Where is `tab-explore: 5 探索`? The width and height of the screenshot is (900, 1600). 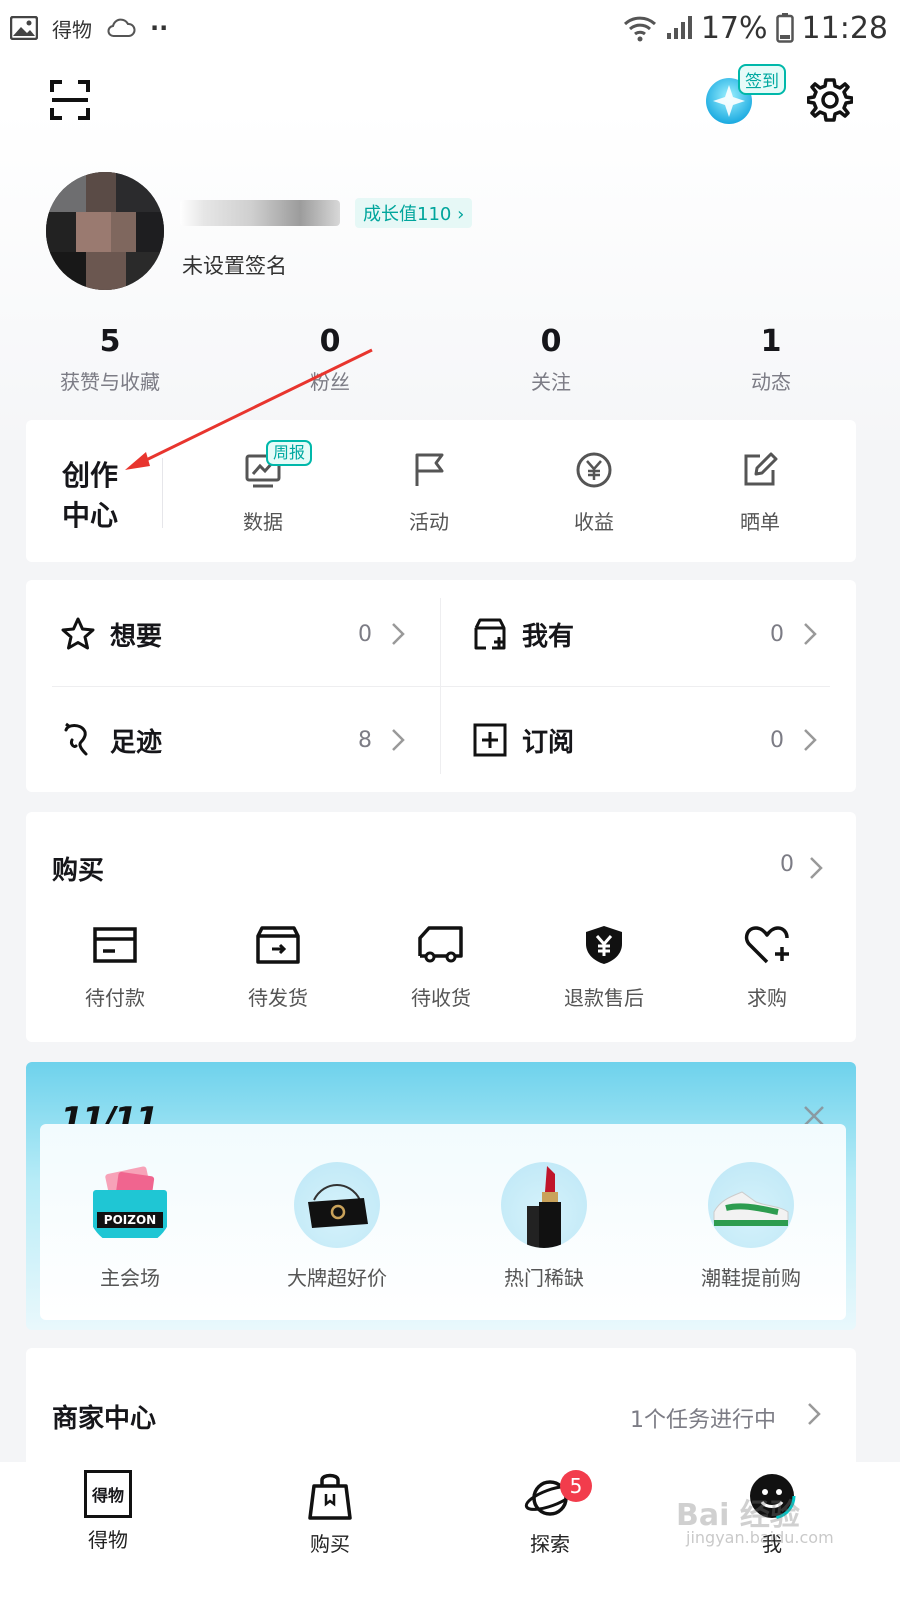 tab-explore: 5 探索 is located at coordinates (550, 1513).